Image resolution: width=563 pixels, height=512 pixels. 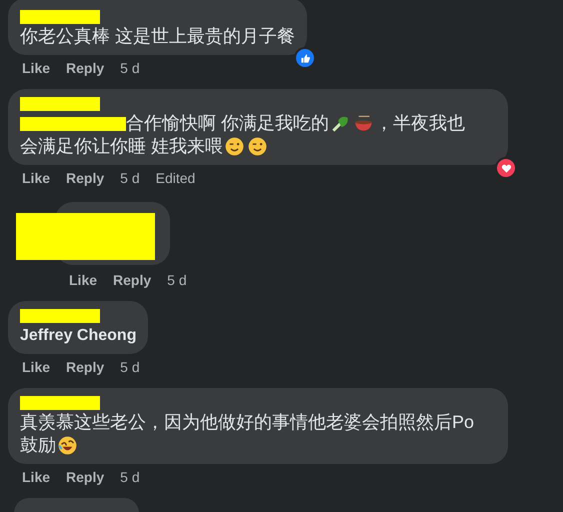 I want to click on comment-text: 会满足你让你睡 娃我来喂, so click(x=122, y=146).